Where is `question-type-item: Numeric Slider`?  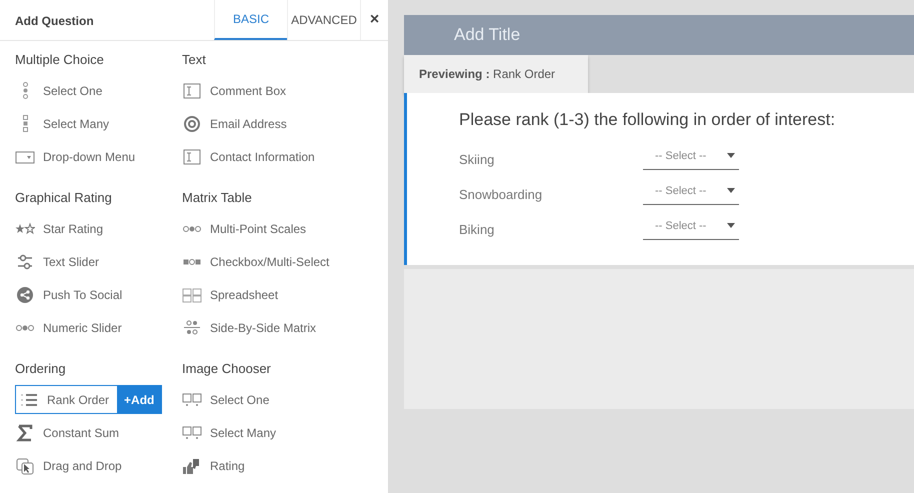 question-type-item: Numeric Slider is located at coordinates (68, 327).